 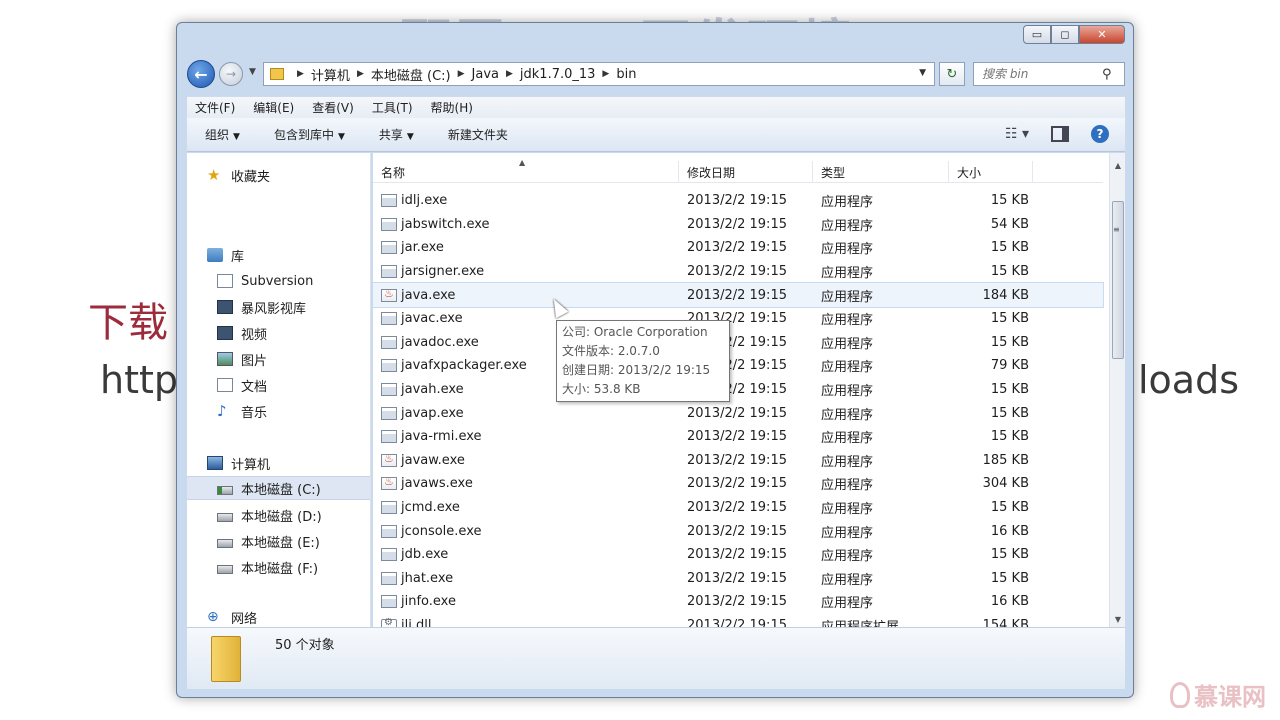 What do you see at coordinates (526, 622) in the screenshot?
I see `file-name-cell: jli.dll` at bounding box center [526, 622].